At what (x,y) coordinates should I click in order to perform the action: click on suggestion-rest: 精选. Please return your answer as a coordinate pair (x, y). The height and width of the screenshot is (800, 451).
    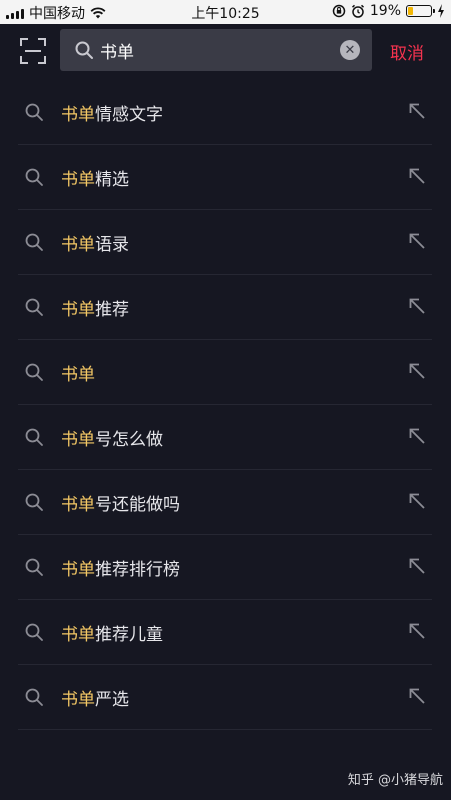
    Looking at the image, I should click on (112, 180).